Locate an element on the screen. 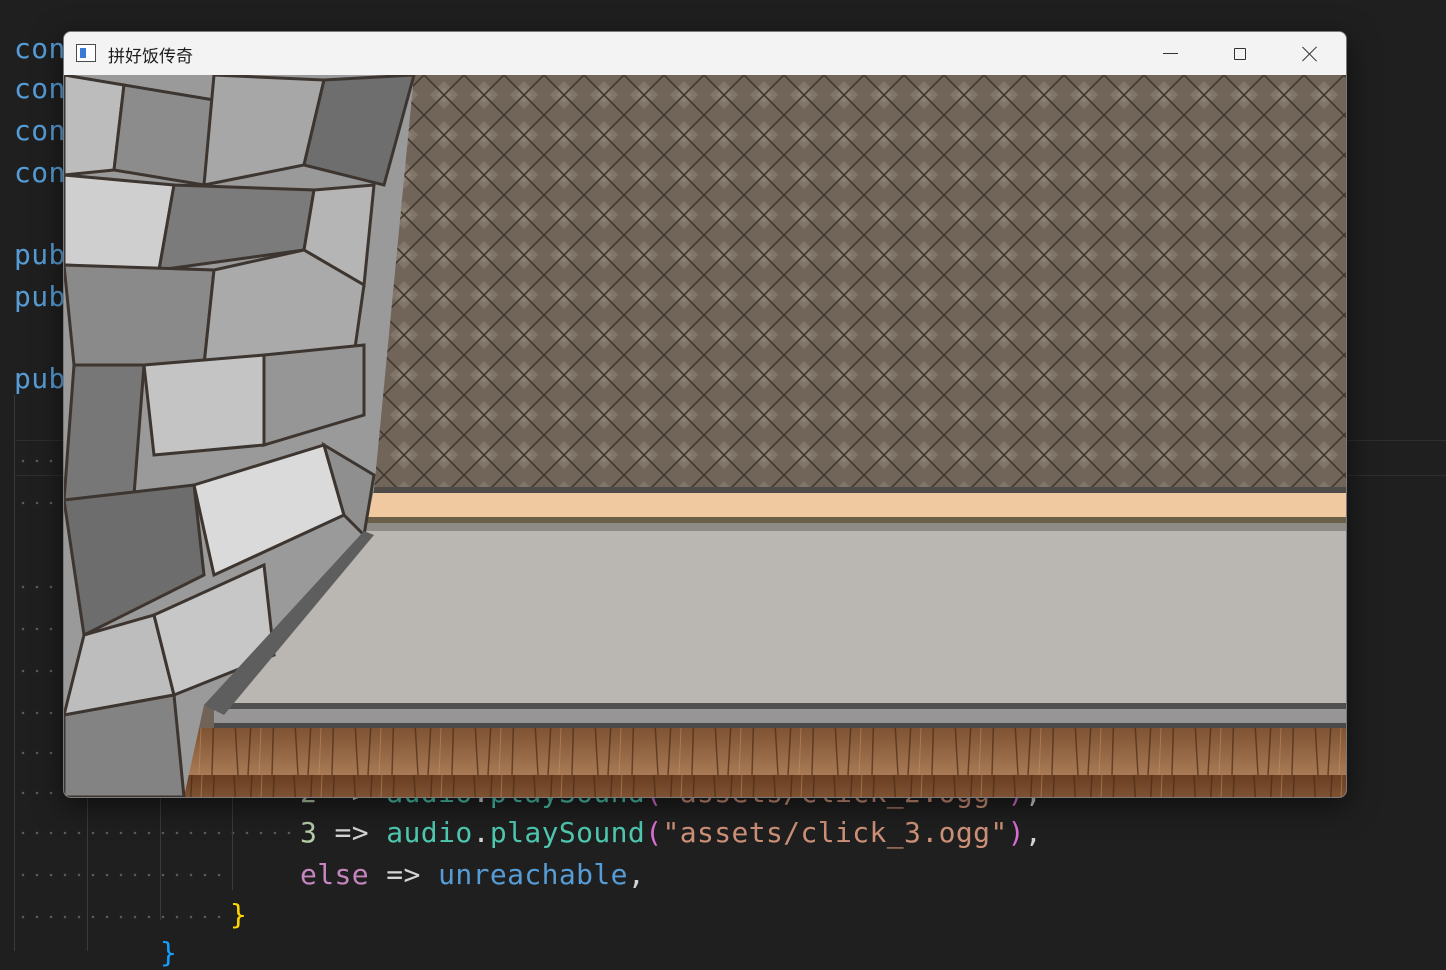 Image resolution: width=1446 pixels, height=970 pixels. app-window-icon is located at coordinates (86, 53).